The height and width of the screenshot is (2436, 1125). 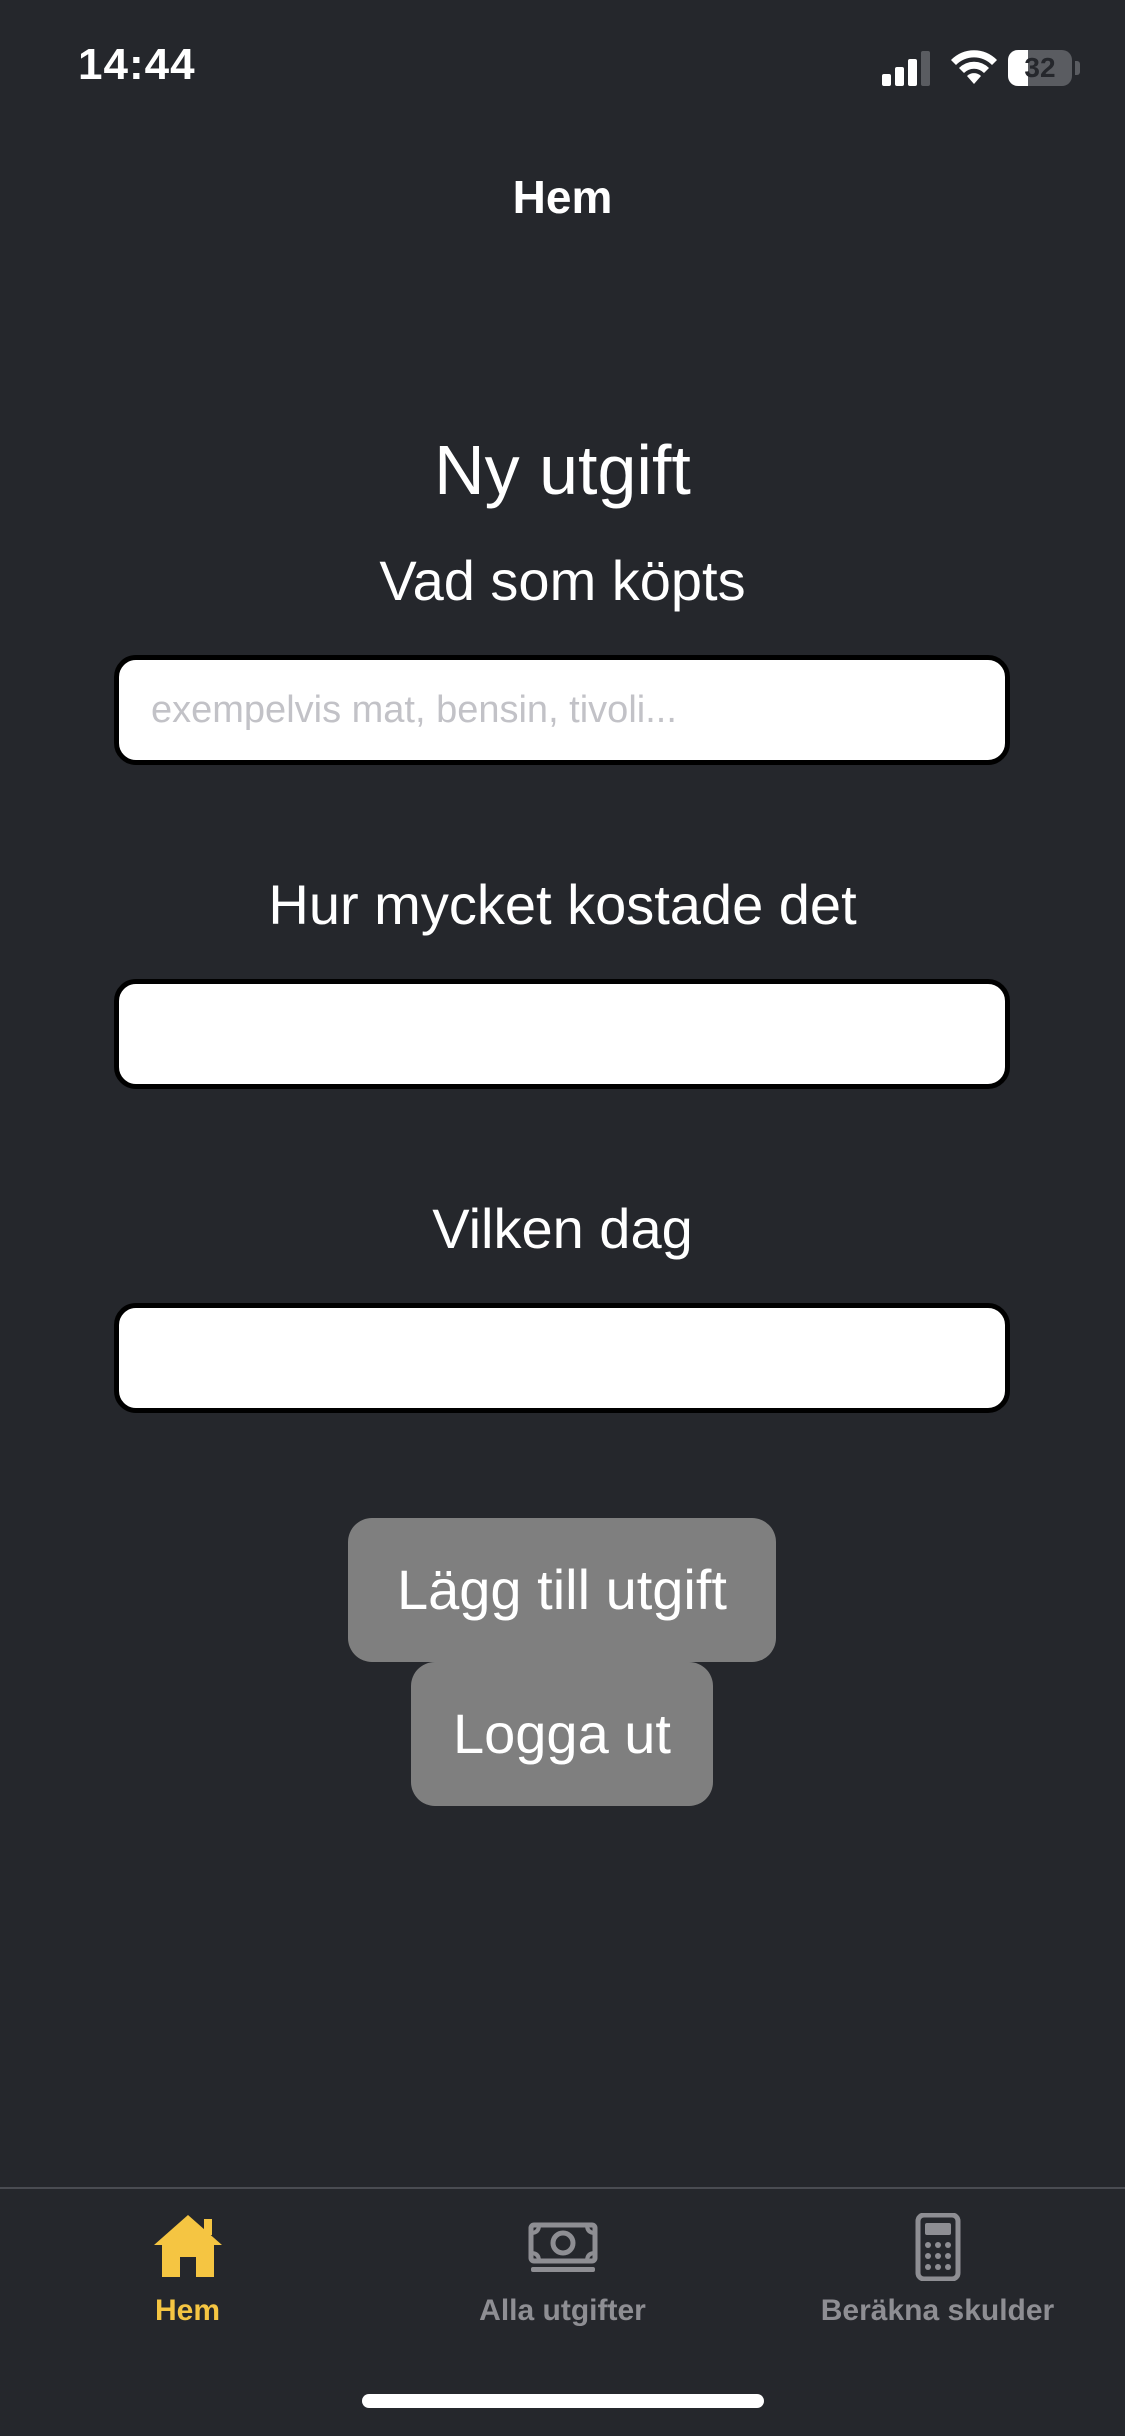 I want to click on form-heading: Ny utgift, so click(x=562, y=470).